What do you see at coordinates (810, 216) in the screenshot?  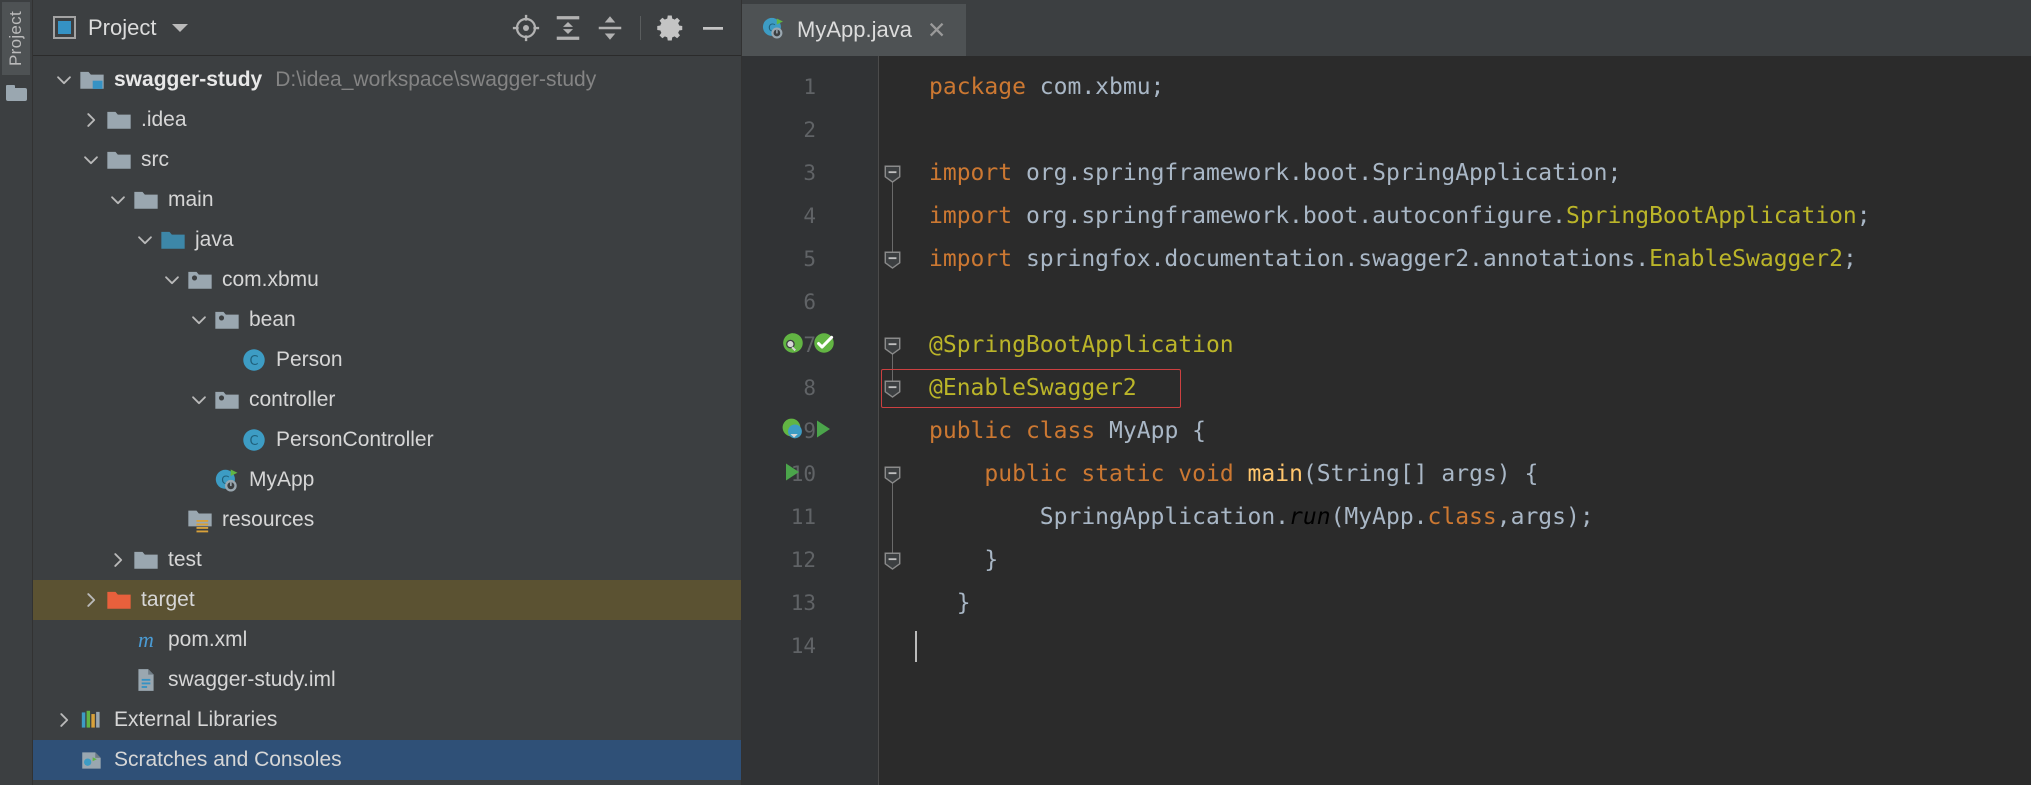 I see `gutter-row: 4` at bounding box center [810, 216].